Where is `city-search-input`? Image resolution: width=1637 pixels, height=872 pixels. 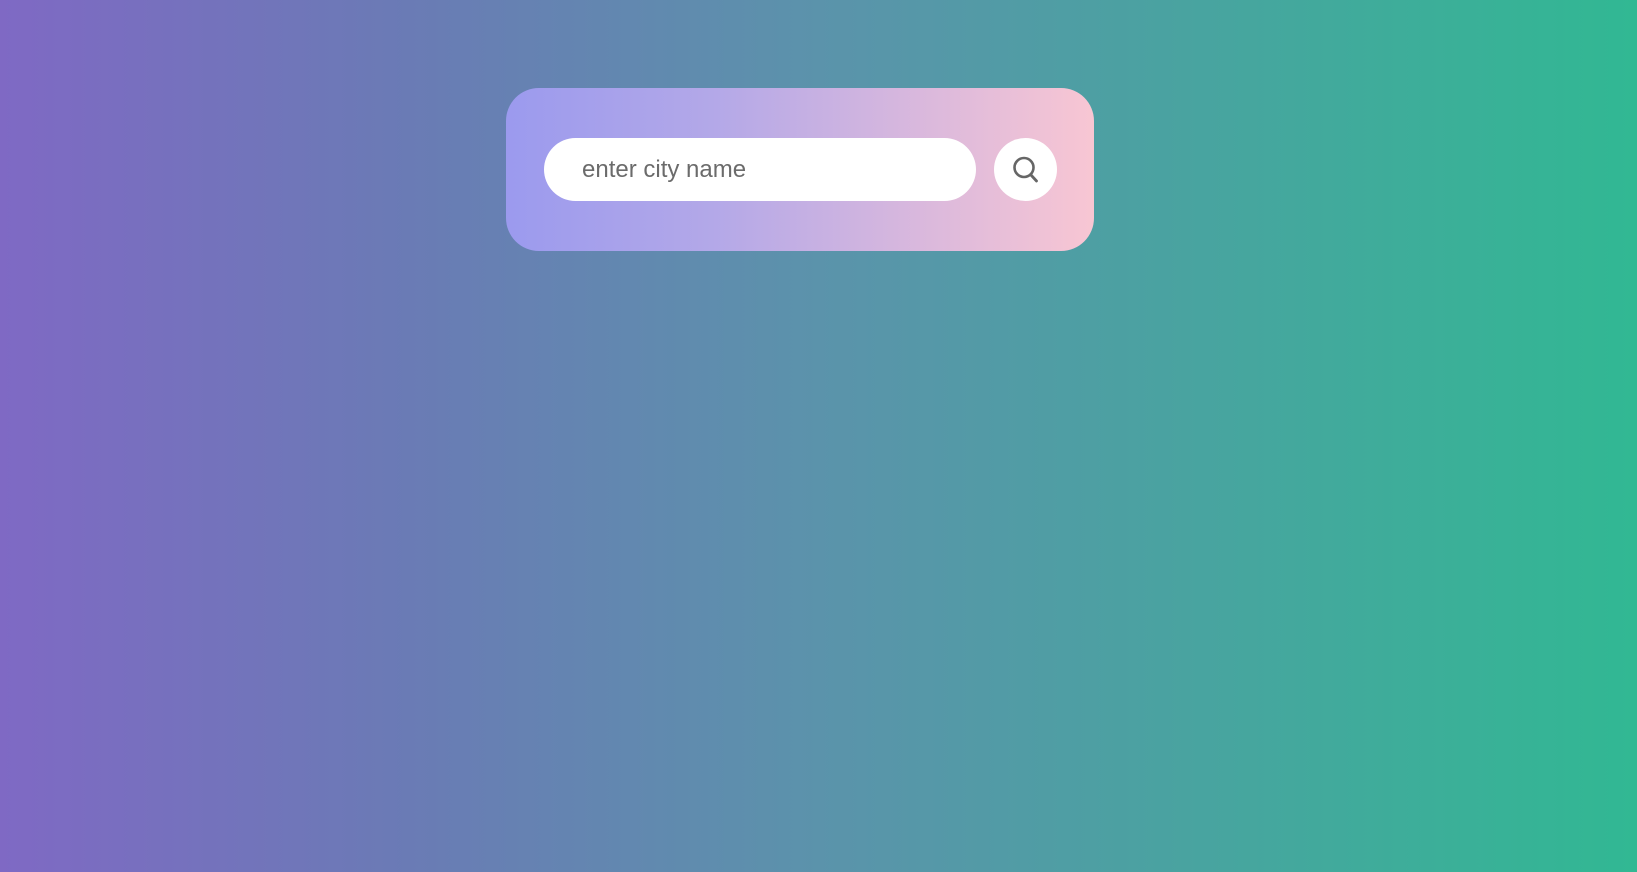
city-search-input is located at coordinates (760, 169).